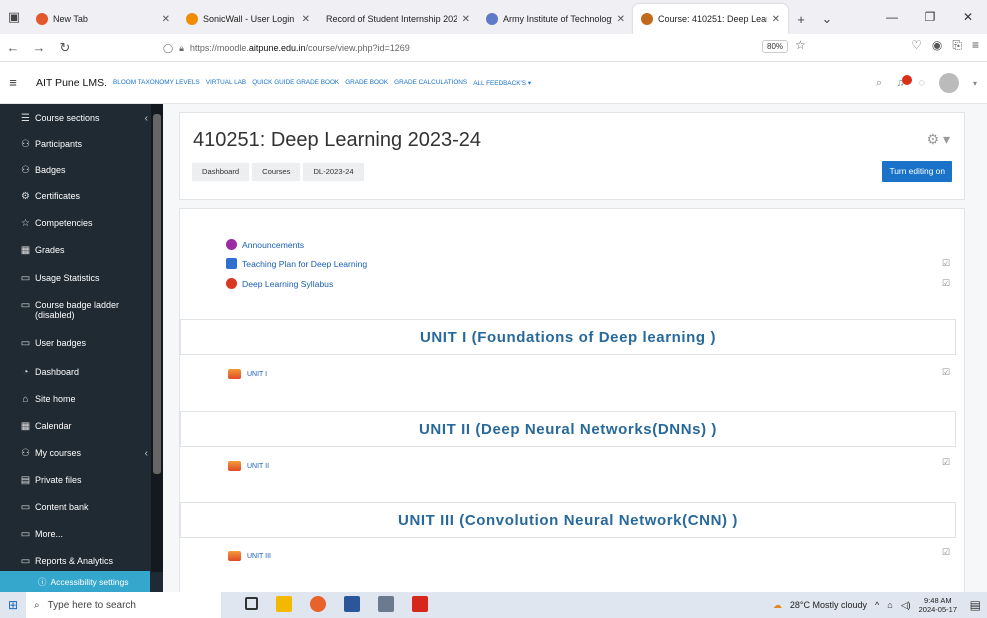  What do you see at coordinates (906, 605) in the screenshot?
I see `volume-icon: ◁)` at bounding box center [906, 605].